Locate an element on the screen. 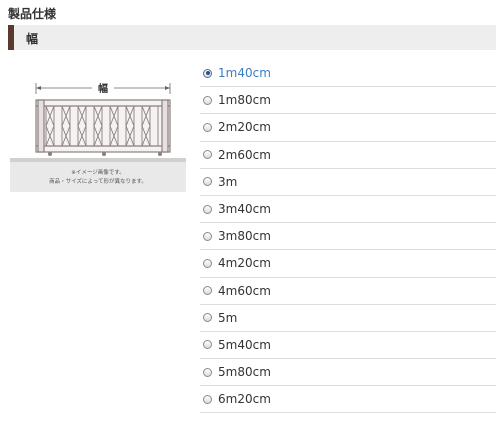  width-option-label: 2m20cm is located at coordinates (244, 127).